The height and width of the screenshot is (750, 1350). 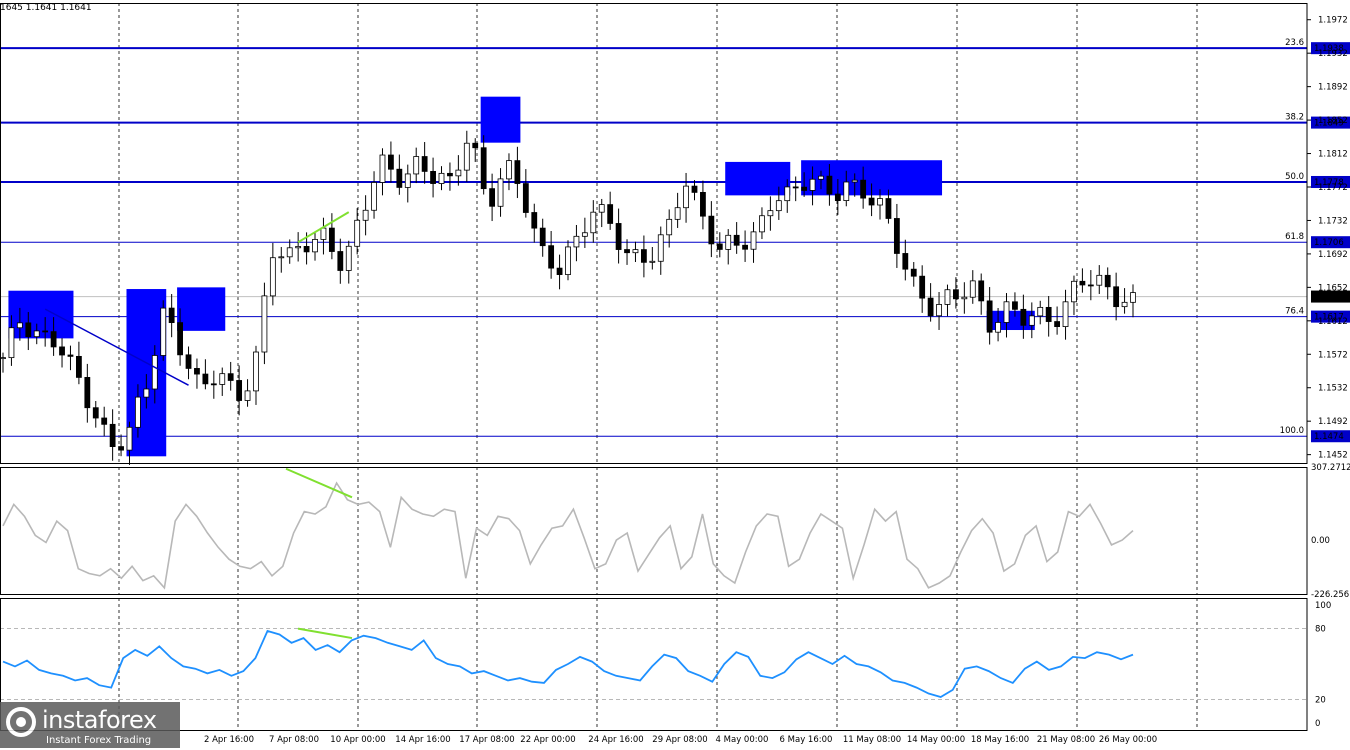 What do you see at coordinates (357, 740) in the screenshot?
I see `time-label: 10 Apr 00:00` at bounding box center [357, 740].